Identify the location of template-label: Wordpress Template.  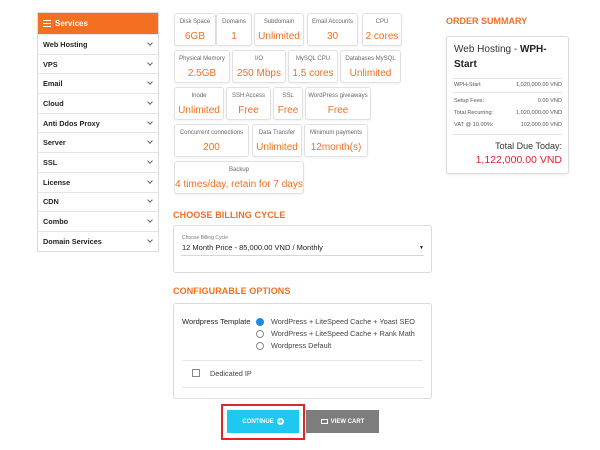
(216, 321).